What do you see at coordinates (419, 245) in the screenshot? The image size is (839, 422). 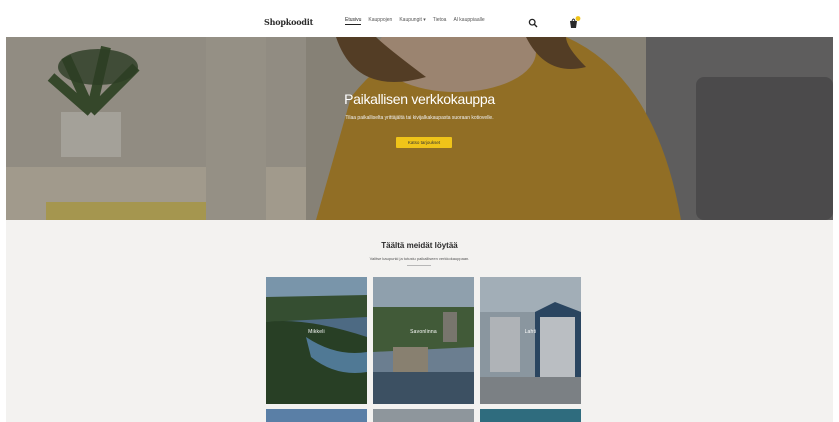 I see `section-title: Täältä meidät löytää` at bounding box center [419, 245].